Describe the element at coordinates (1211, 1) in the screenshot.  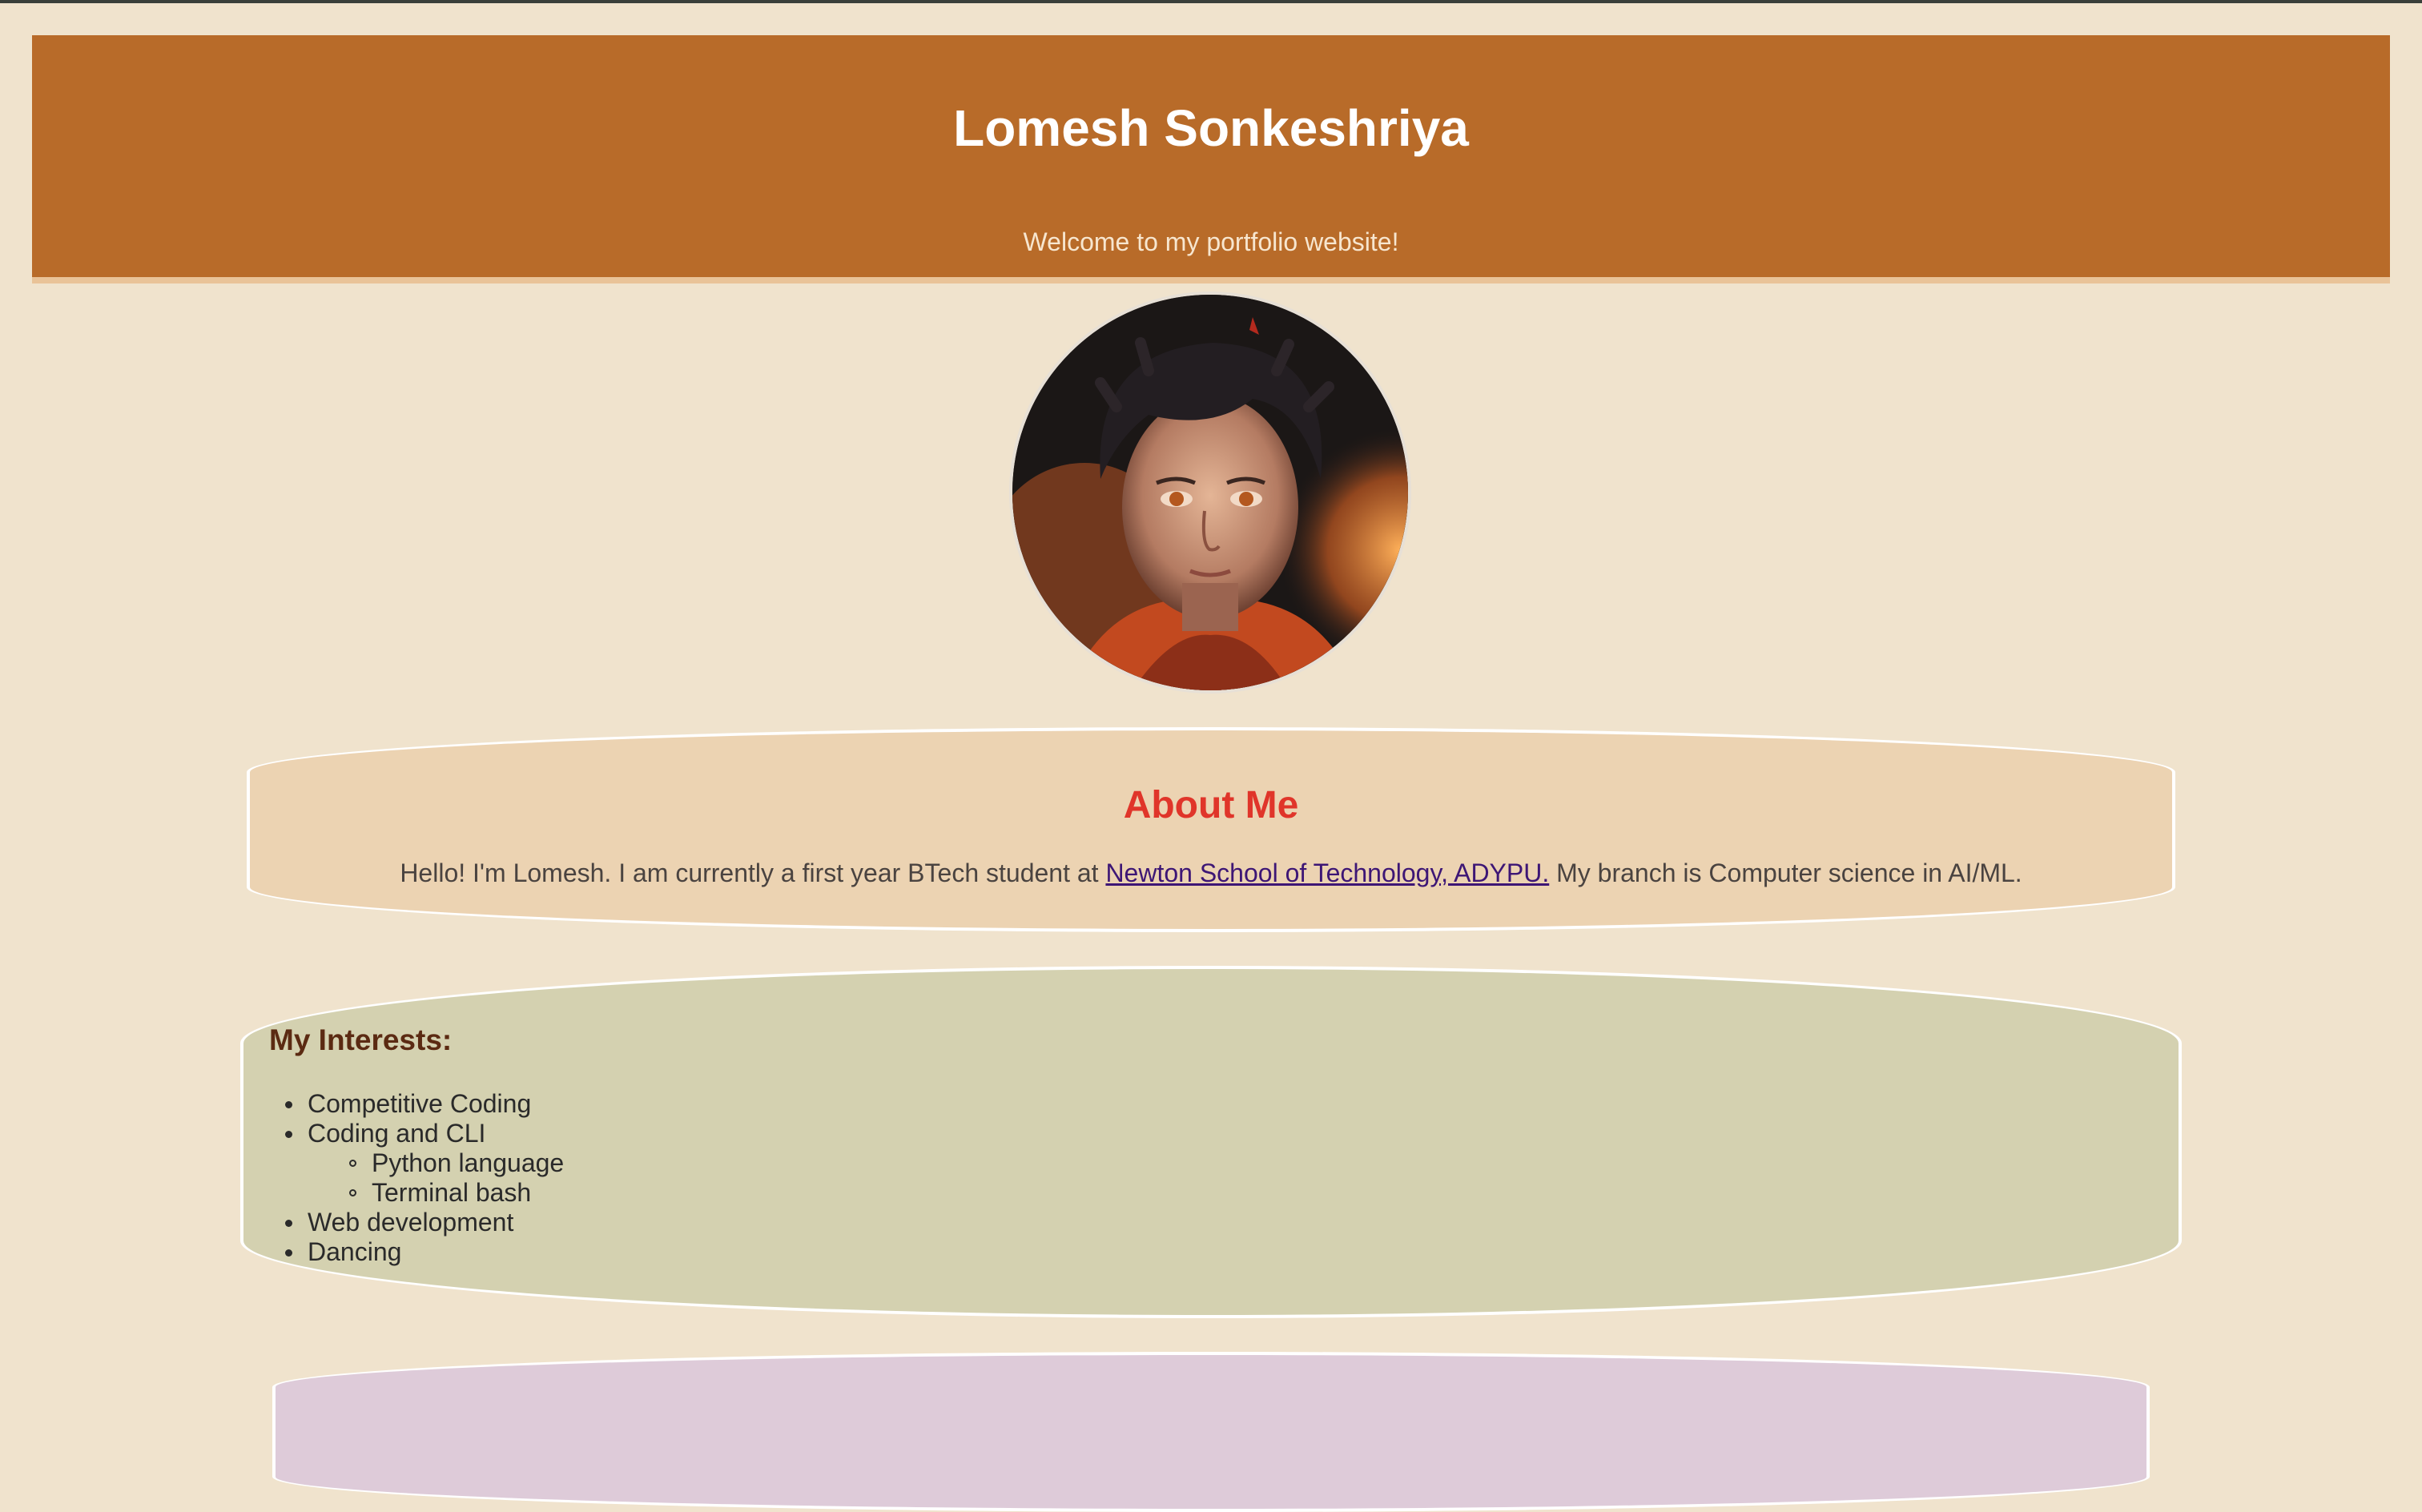
I see `window-top-border` at that location.